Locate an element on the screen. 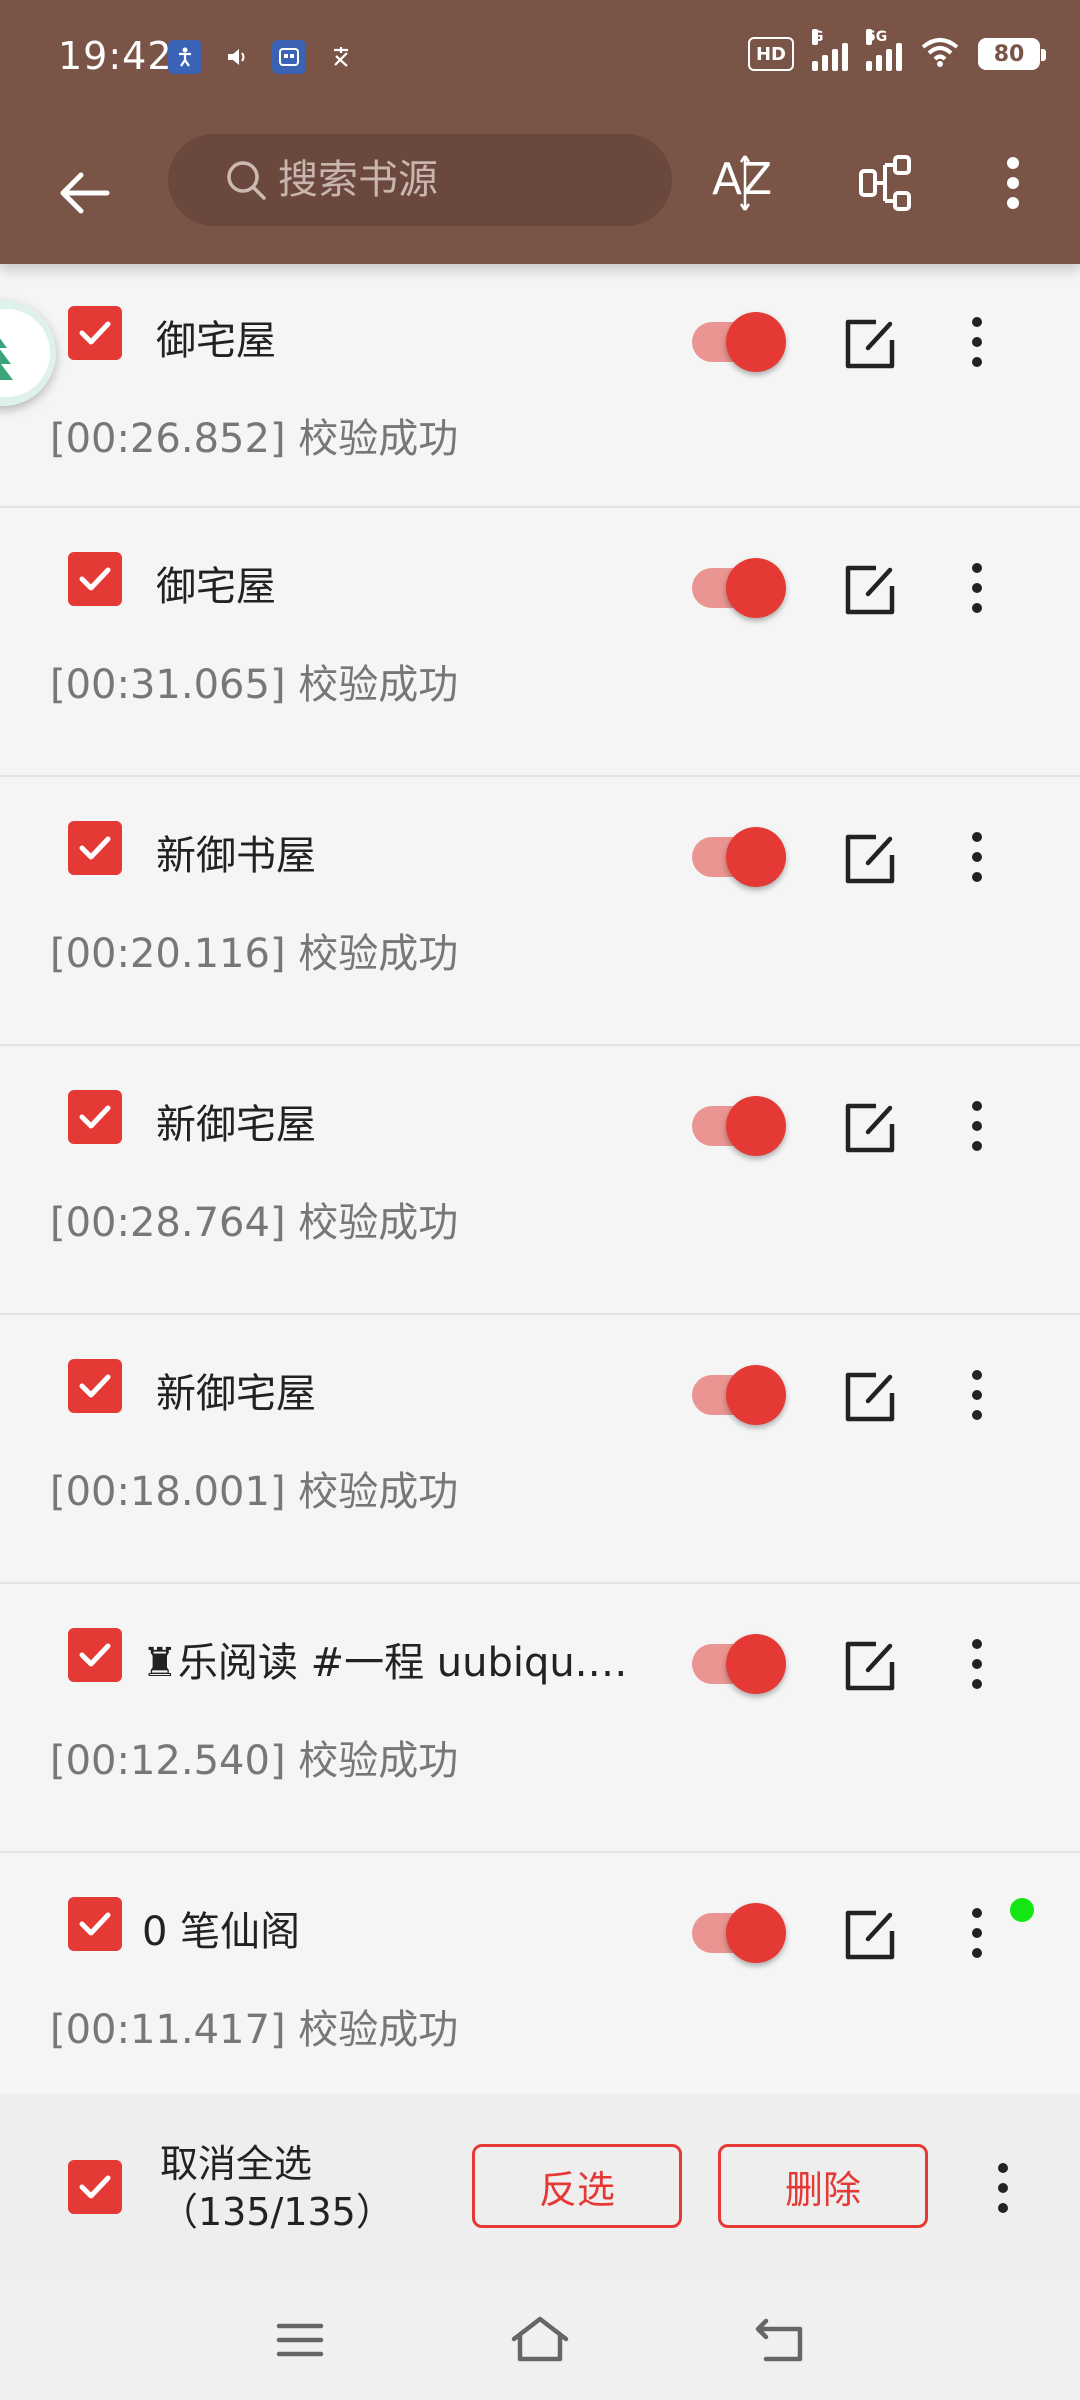 The width and height of the screenshot is (1080, 2400). bottom-more-button is located at coordinates (1003, 2188).